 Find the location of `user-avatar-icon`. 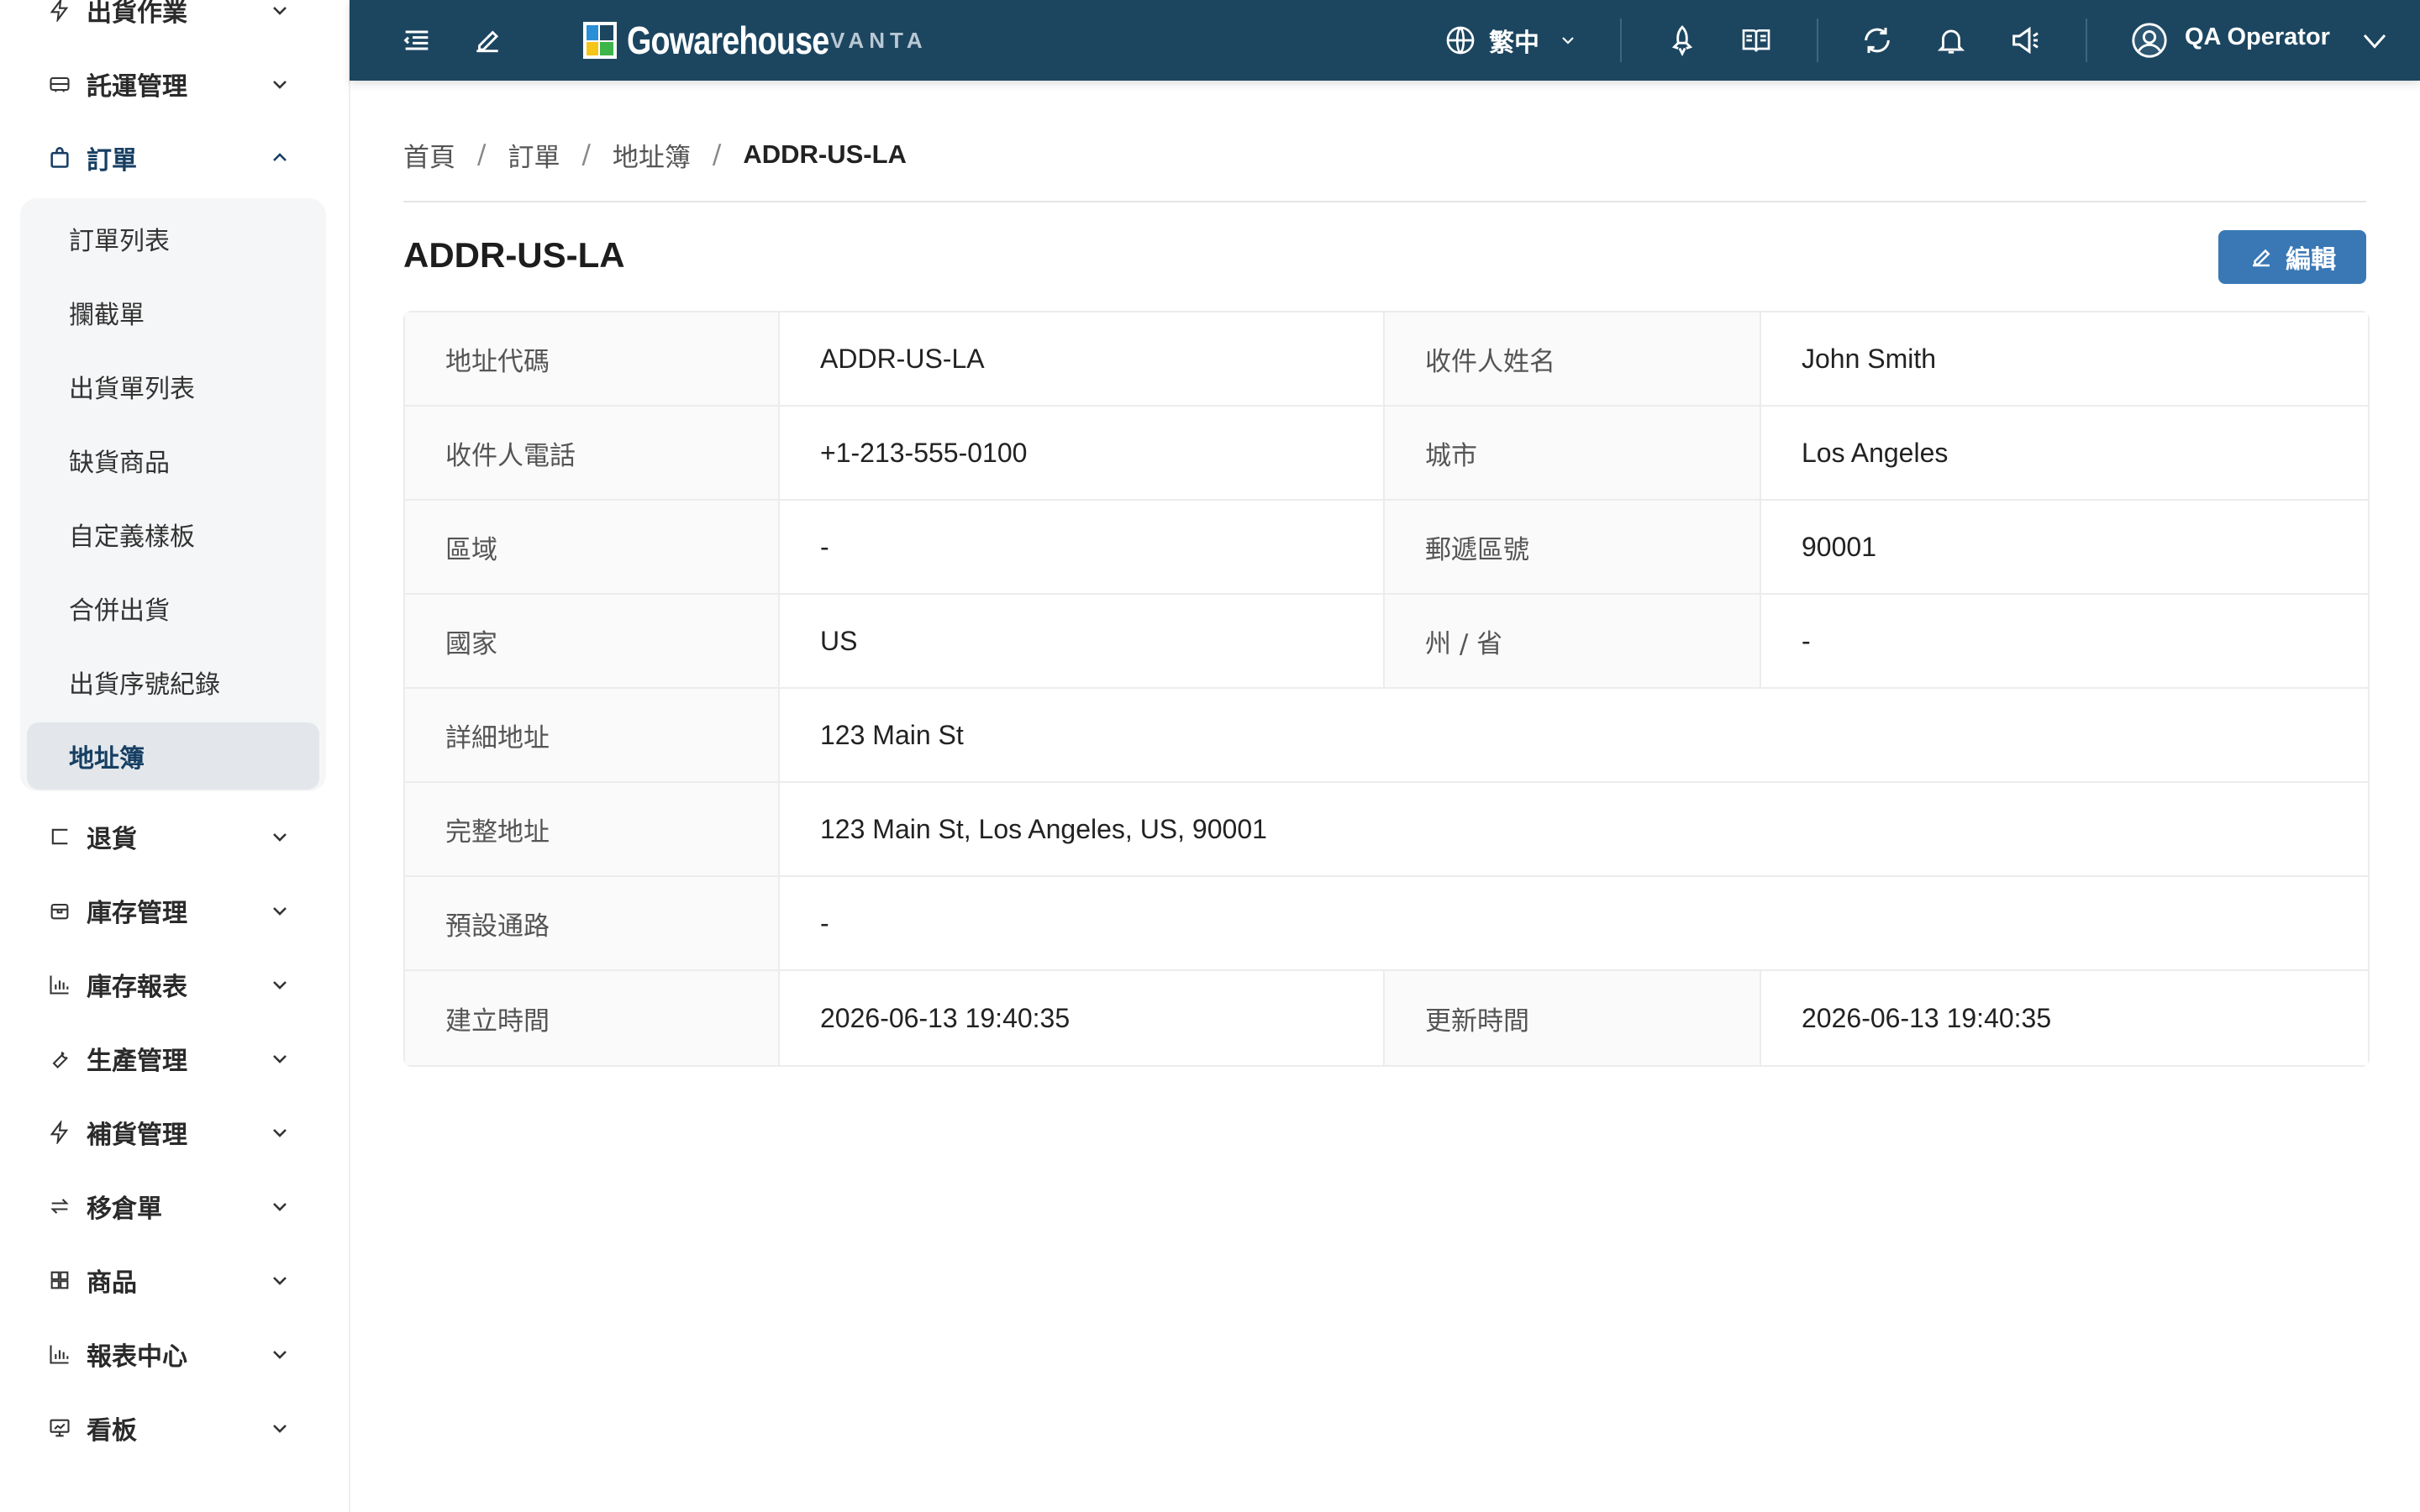

user-avatar-icon is located at coordinates (2149, 40).